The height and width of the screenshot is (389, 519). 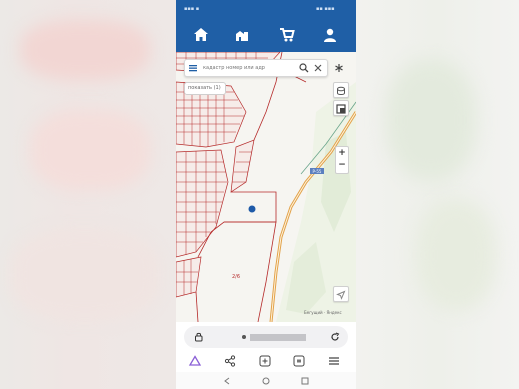 I want to click on zoom-control: + −, so click(x=342, y=160).